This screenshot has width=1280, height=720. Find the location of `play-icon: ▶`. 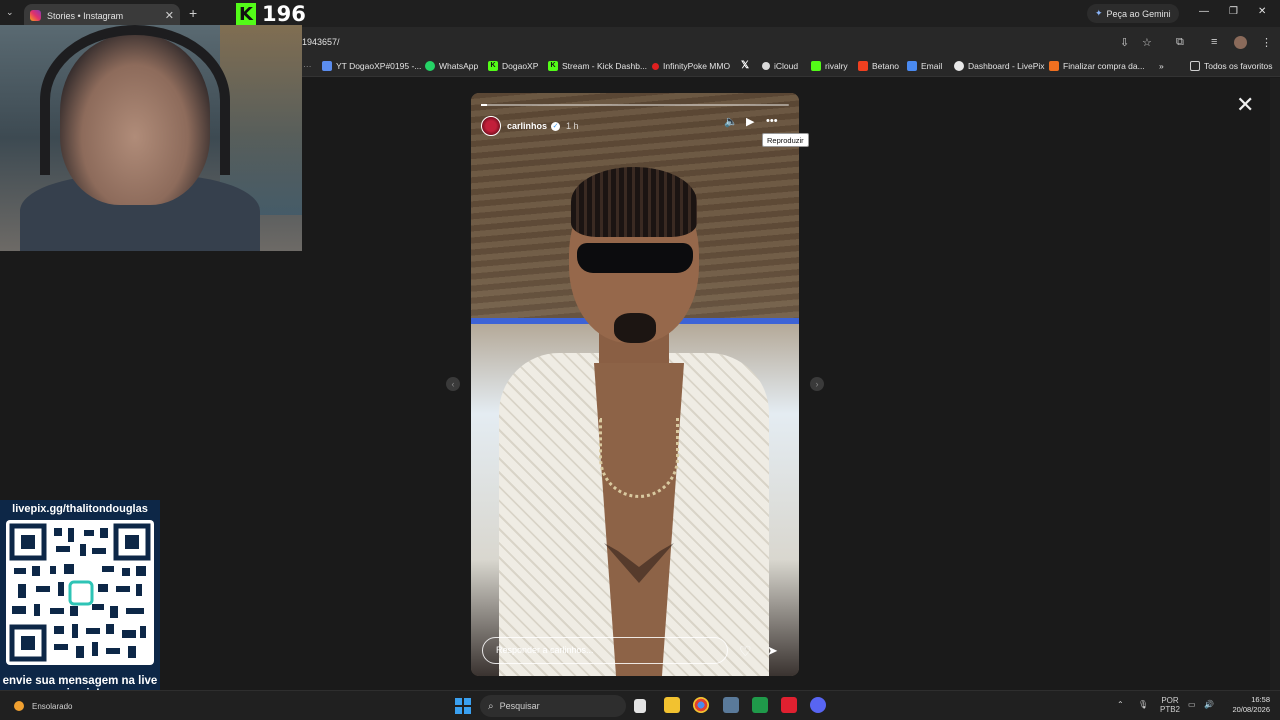

play-icon: ▶ is located at coordinates (750, 121).